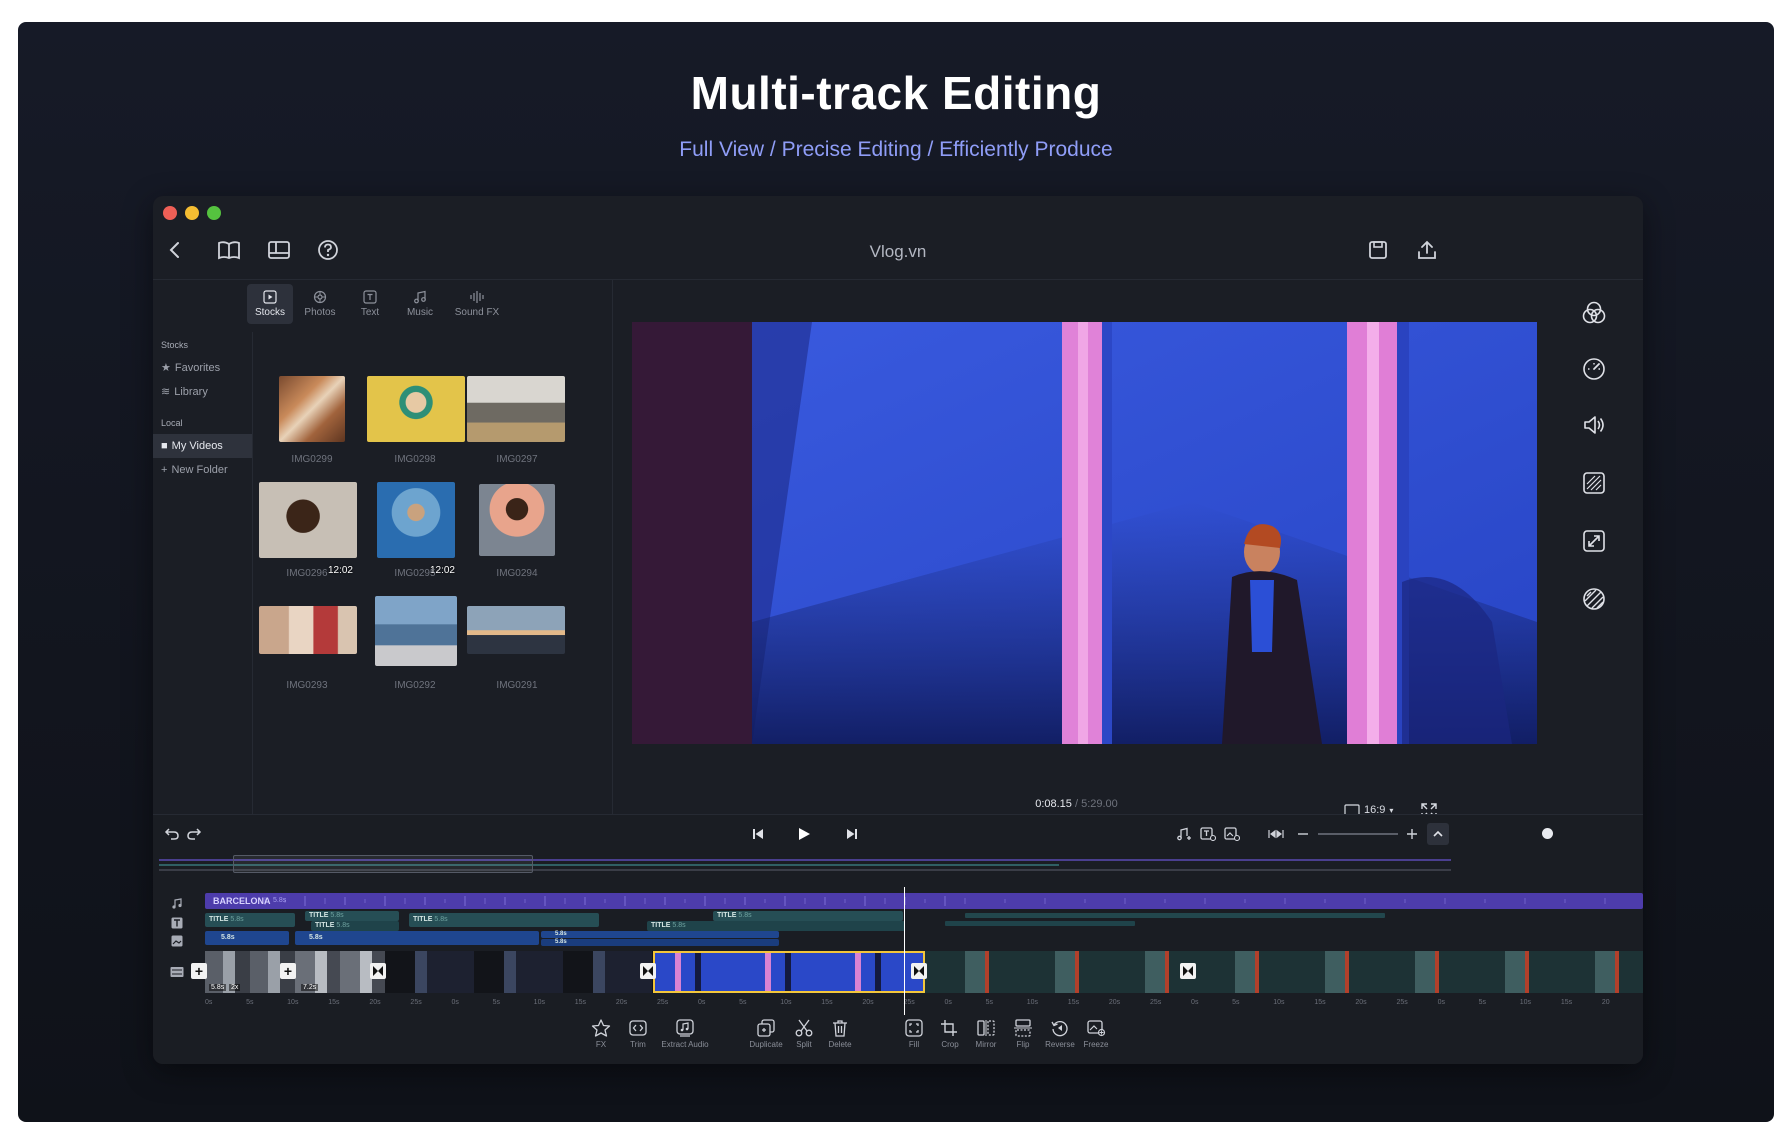 This screenshot has width=1790, height=1140. Describe the element at coordinates (1096, 1034) in the screenshot. I see `freeze-button: Freeze` at that location.